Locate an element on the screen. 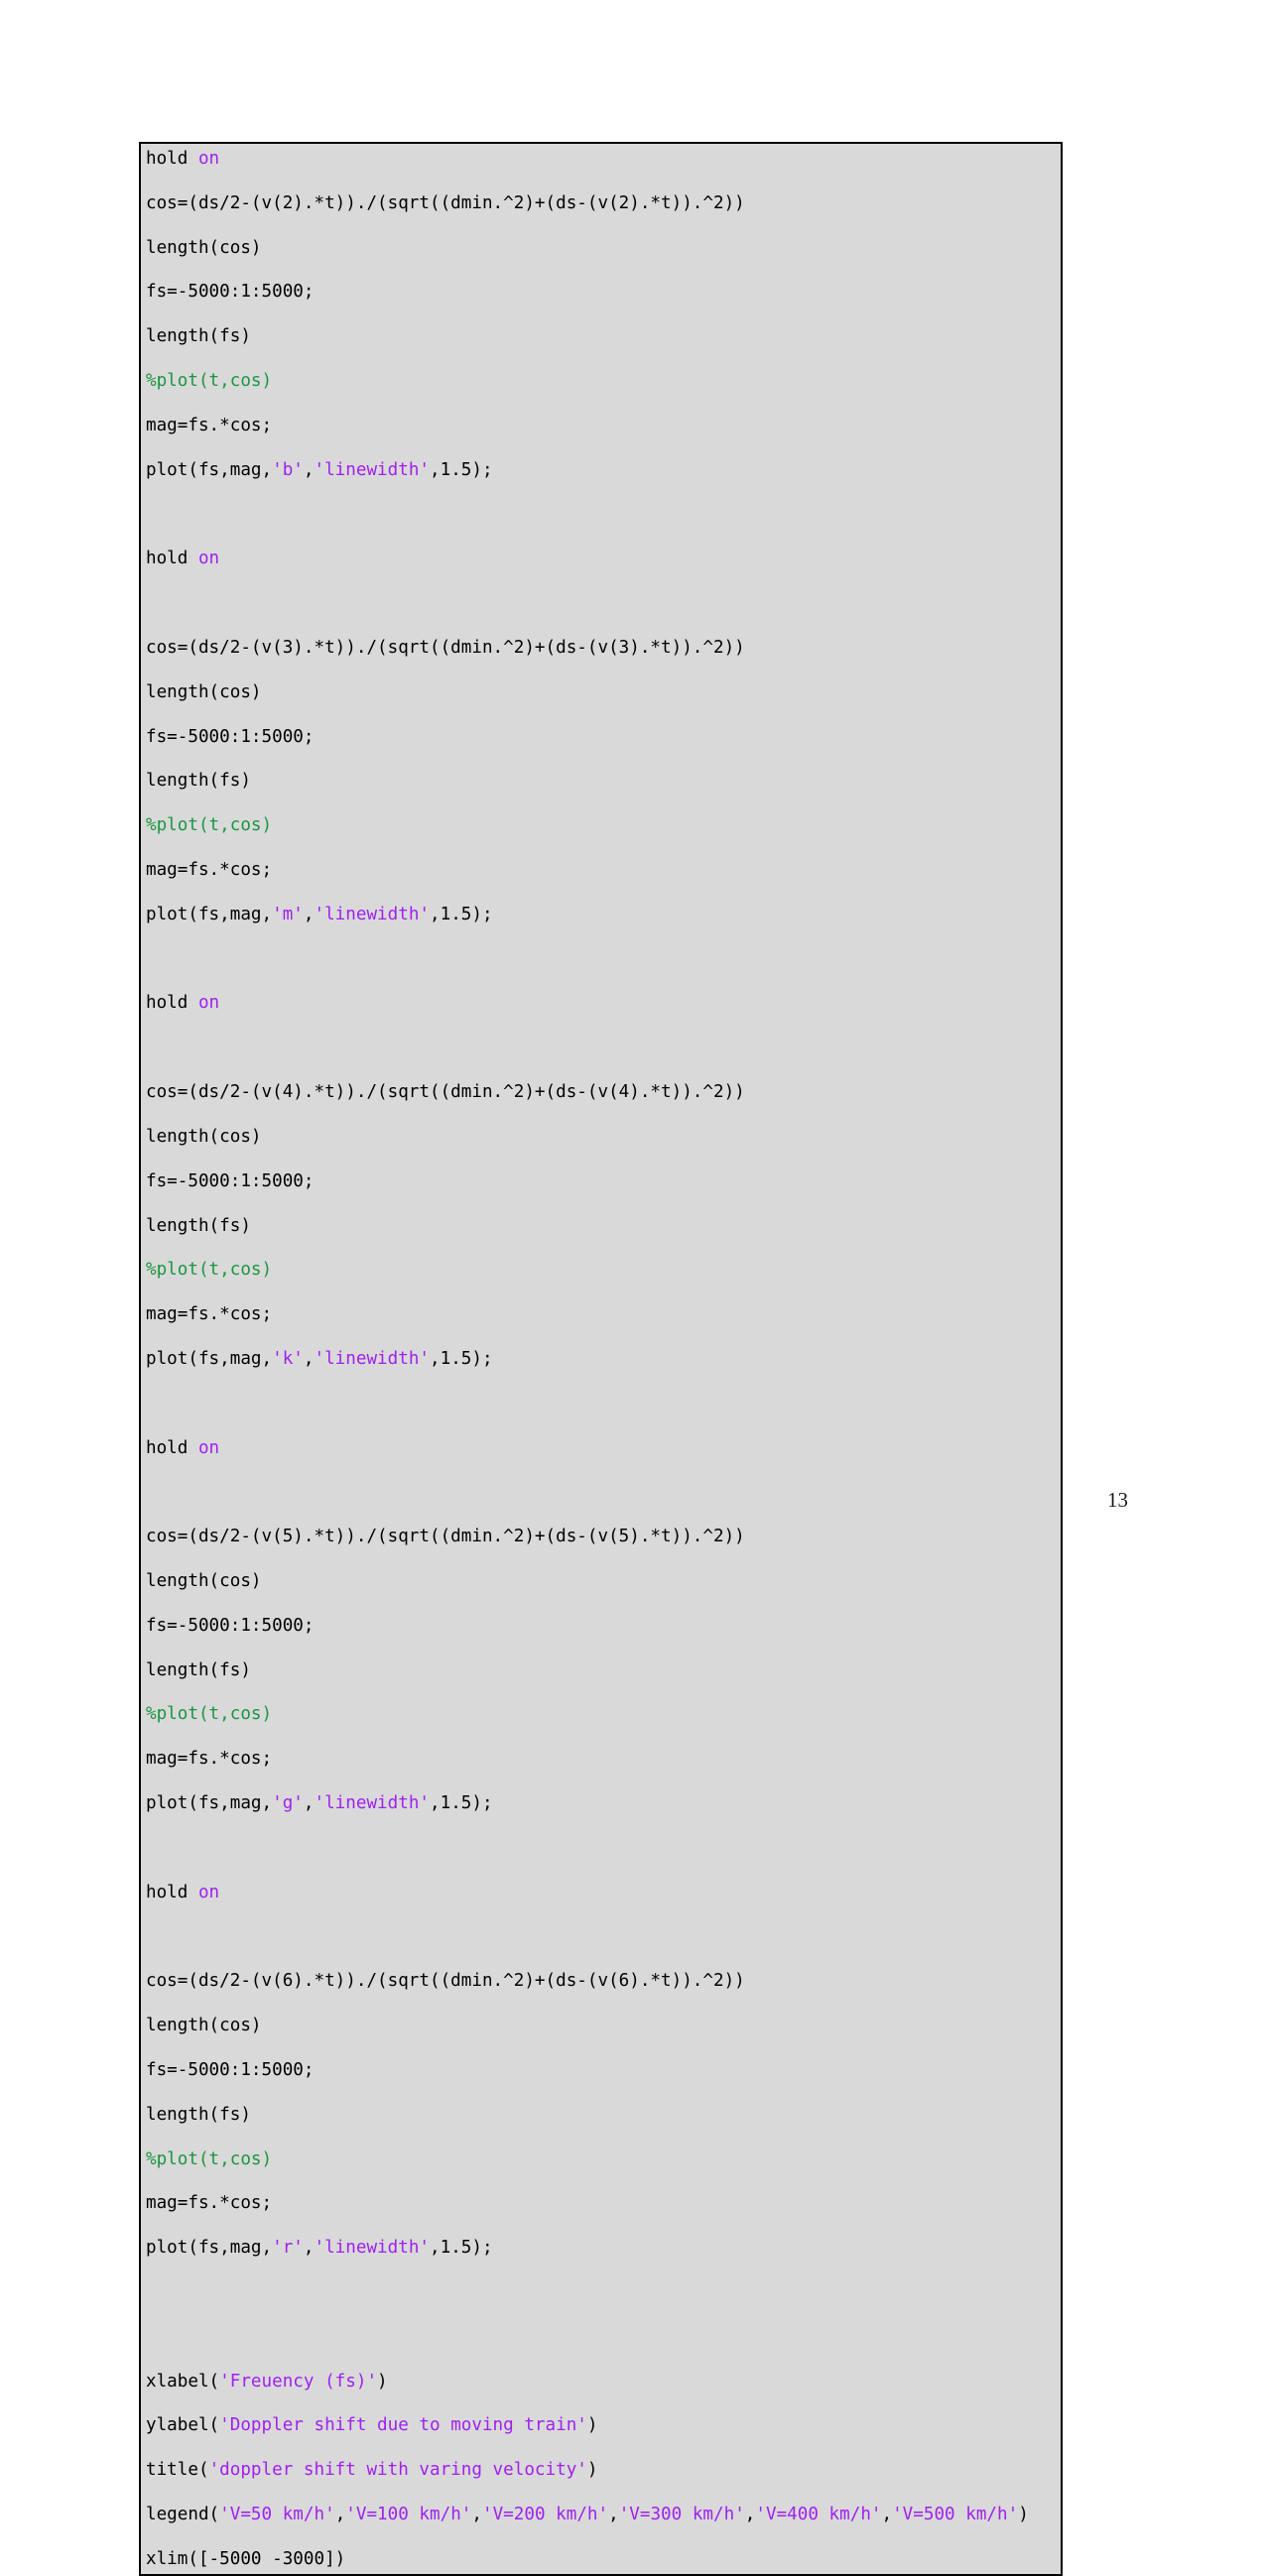 The image size is (1265, 2576). code-token-plain: ylabel( is located at coordinates (183, 2425).